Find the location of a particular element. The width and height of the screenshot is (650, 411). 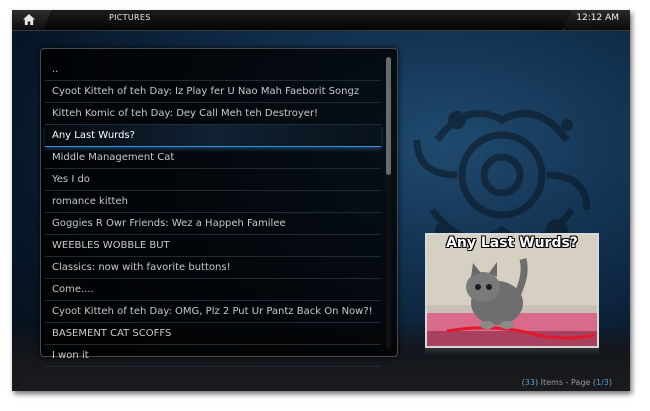

preview-thumbnail: Any Last Wurds? is located at coordinates (512, 290).